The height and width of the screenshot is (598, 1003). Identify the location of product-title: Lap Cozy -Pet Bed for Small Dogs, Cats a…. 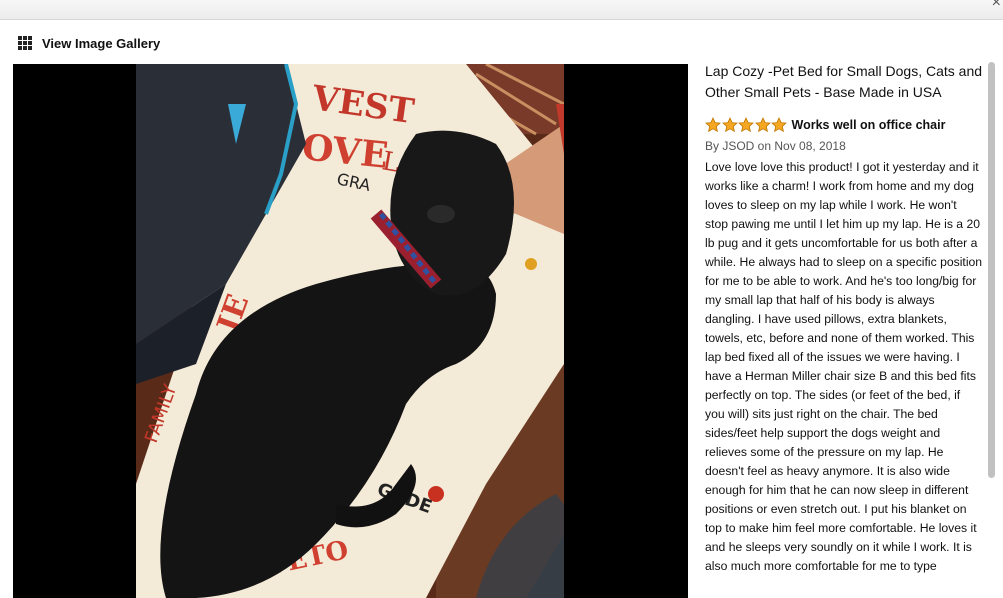
(844, 82).